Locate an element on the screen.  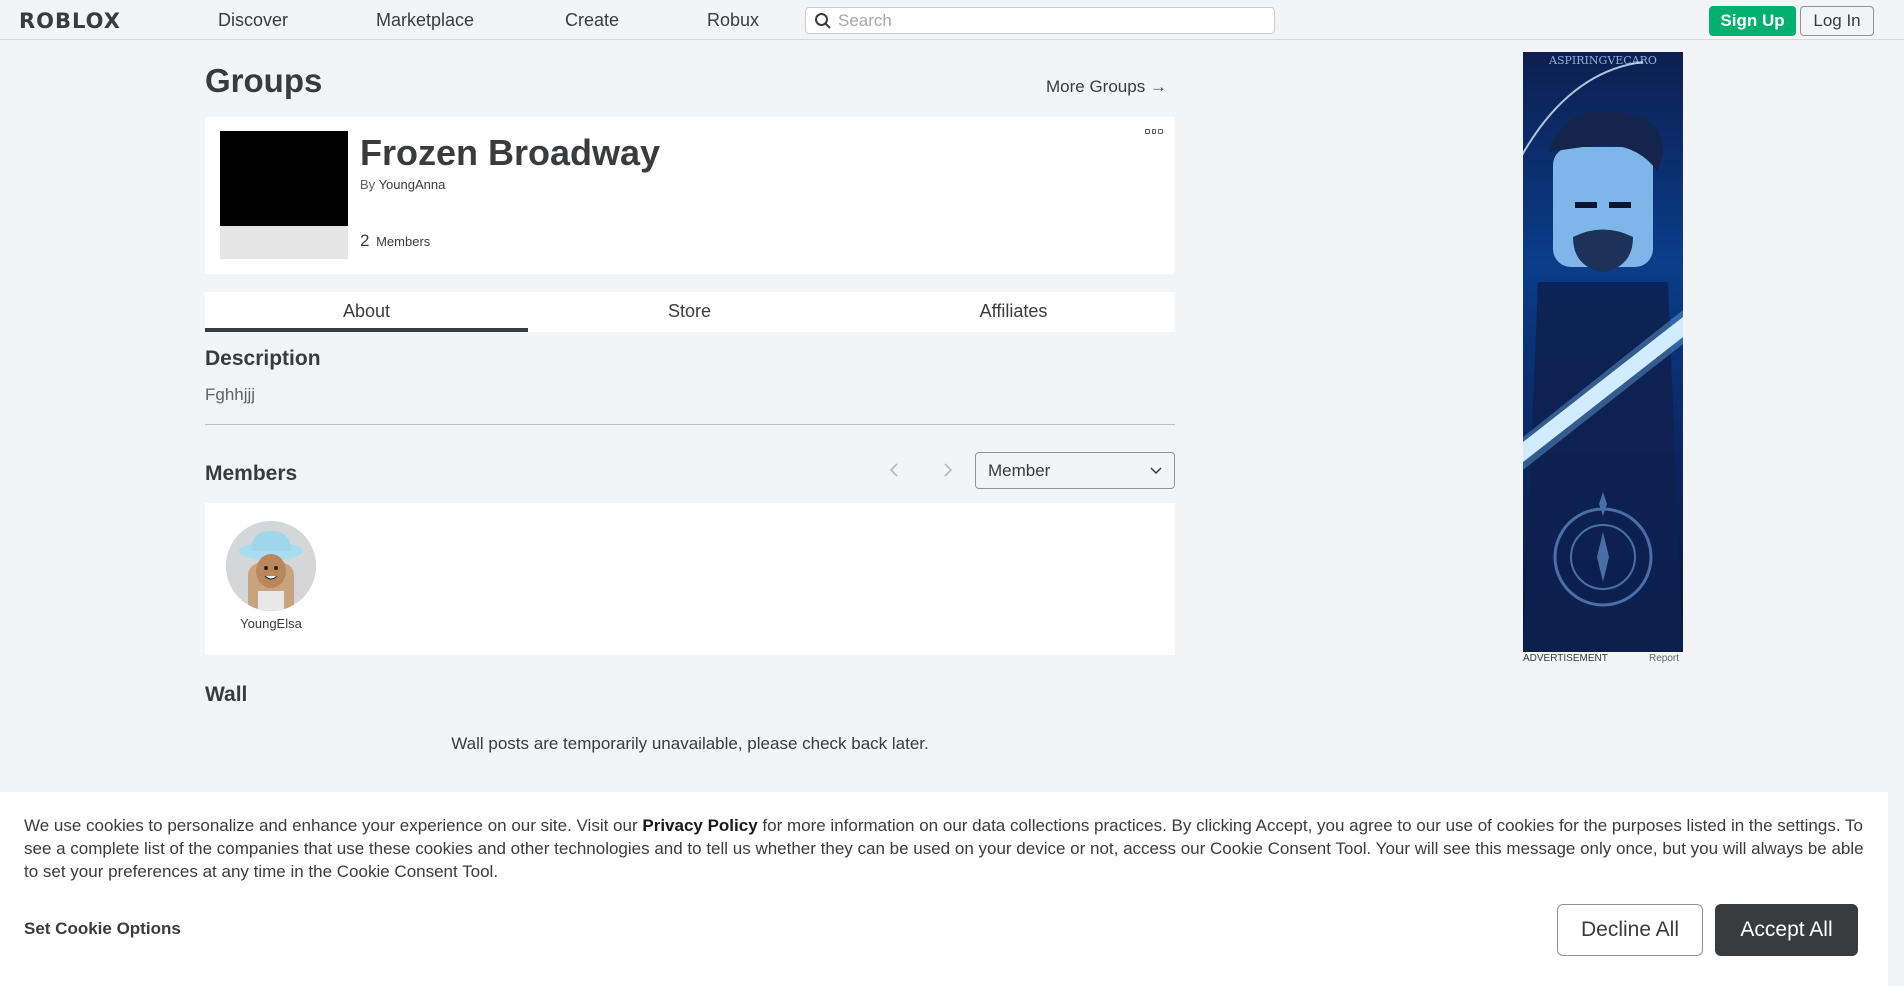
search-input is located at coordinates (1048, 20).